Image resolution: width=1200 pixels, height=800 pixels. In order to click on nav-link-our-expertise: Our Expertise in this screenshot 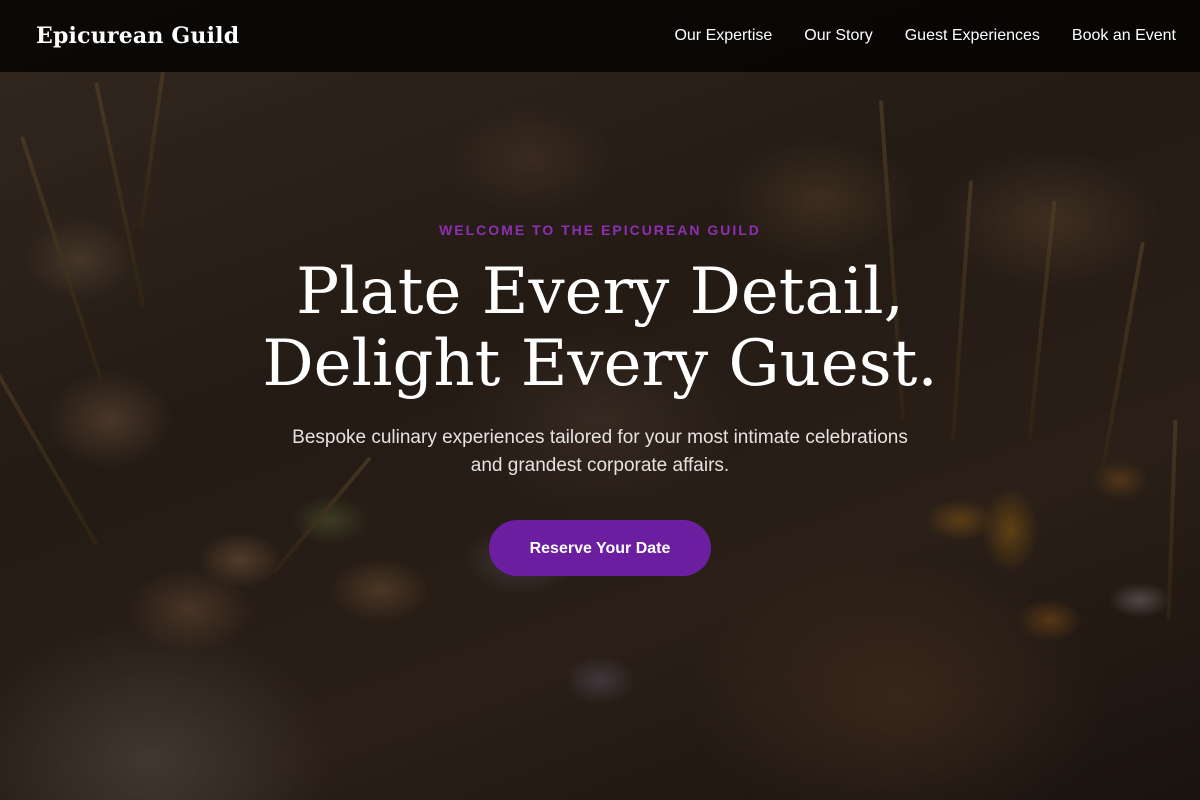, I will do `click(723, 36)`.